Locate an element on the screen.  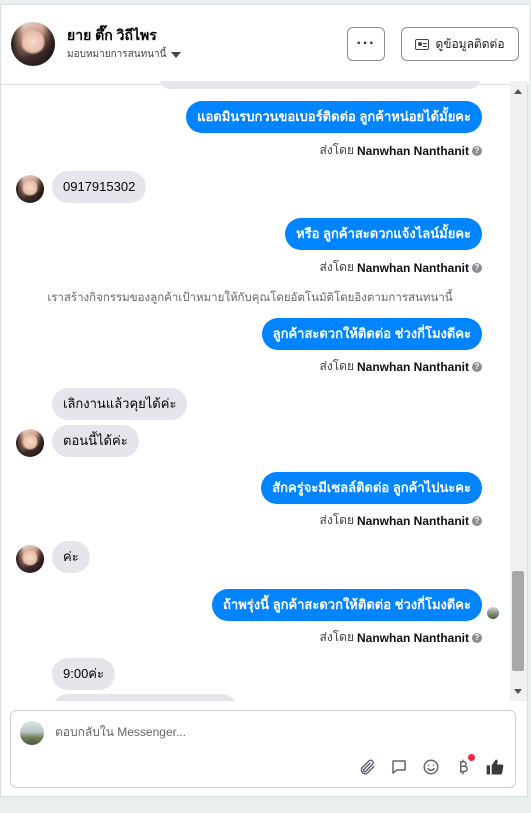
more-dots-icon: ··· is located at coordinates (366, 43).